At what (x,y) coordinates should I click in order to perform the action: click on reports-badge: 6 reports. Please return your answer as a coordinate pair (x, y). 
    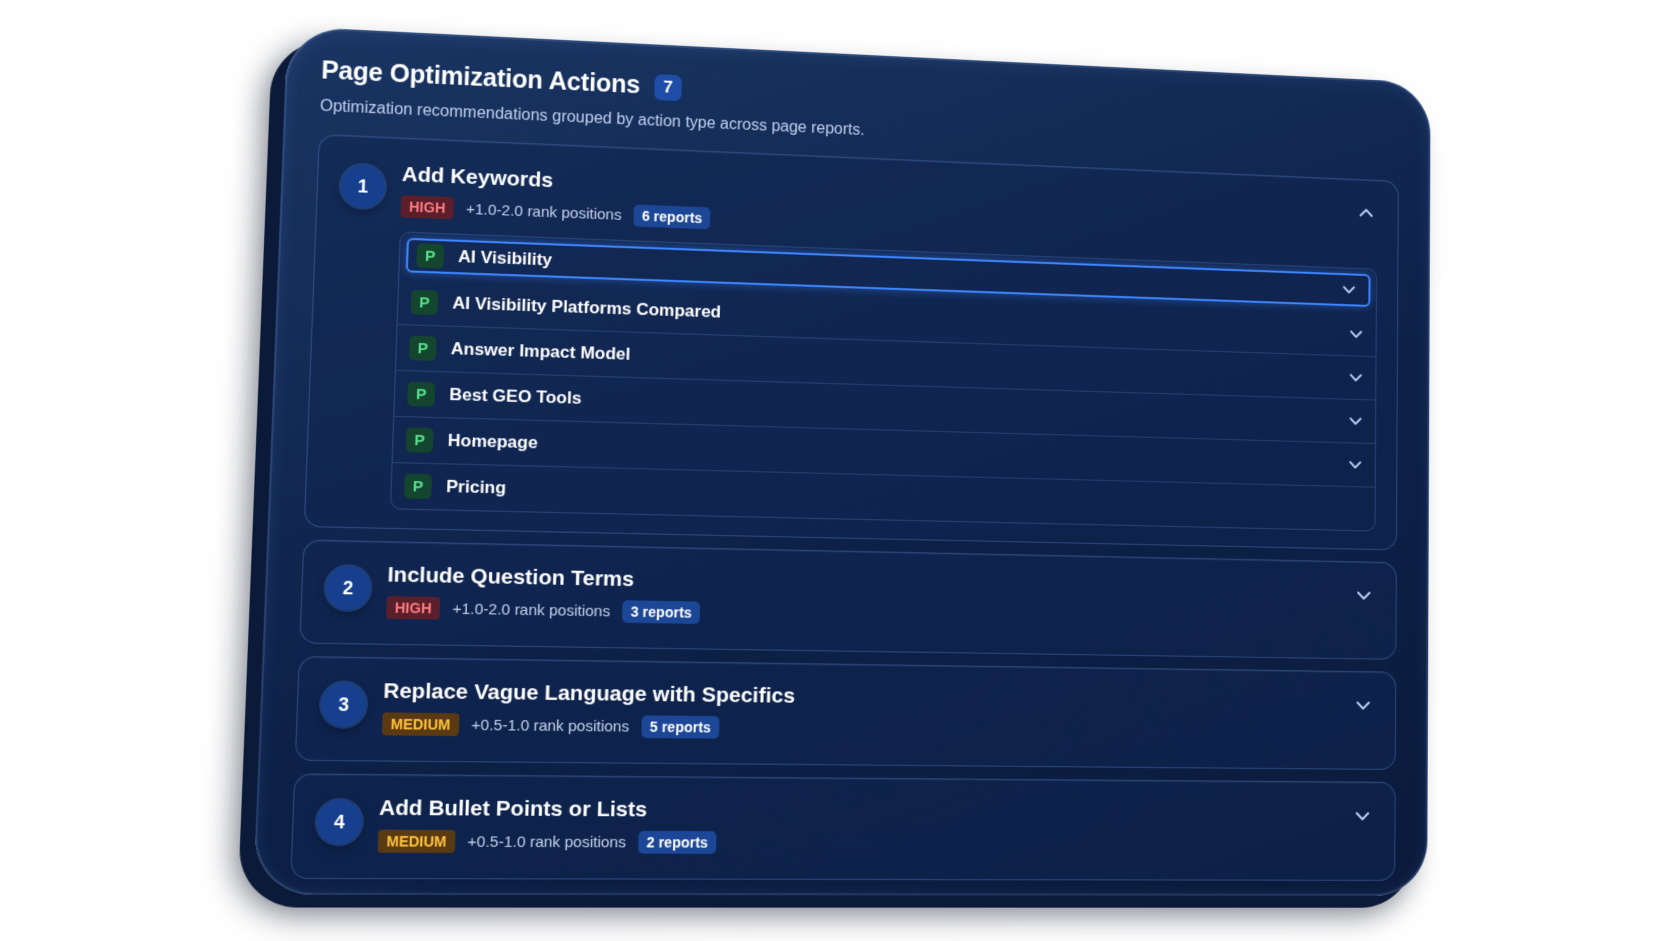
    Looking at the image, I should click on (672, 217).